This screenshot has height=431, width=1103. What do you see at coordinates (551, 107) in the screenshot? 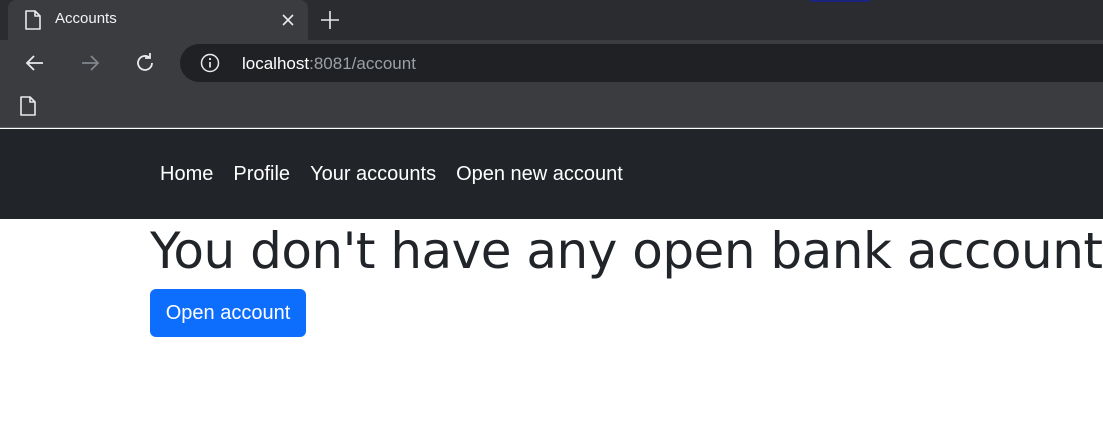
I see `bookmarks-bar` at bounding box center [551, 107].